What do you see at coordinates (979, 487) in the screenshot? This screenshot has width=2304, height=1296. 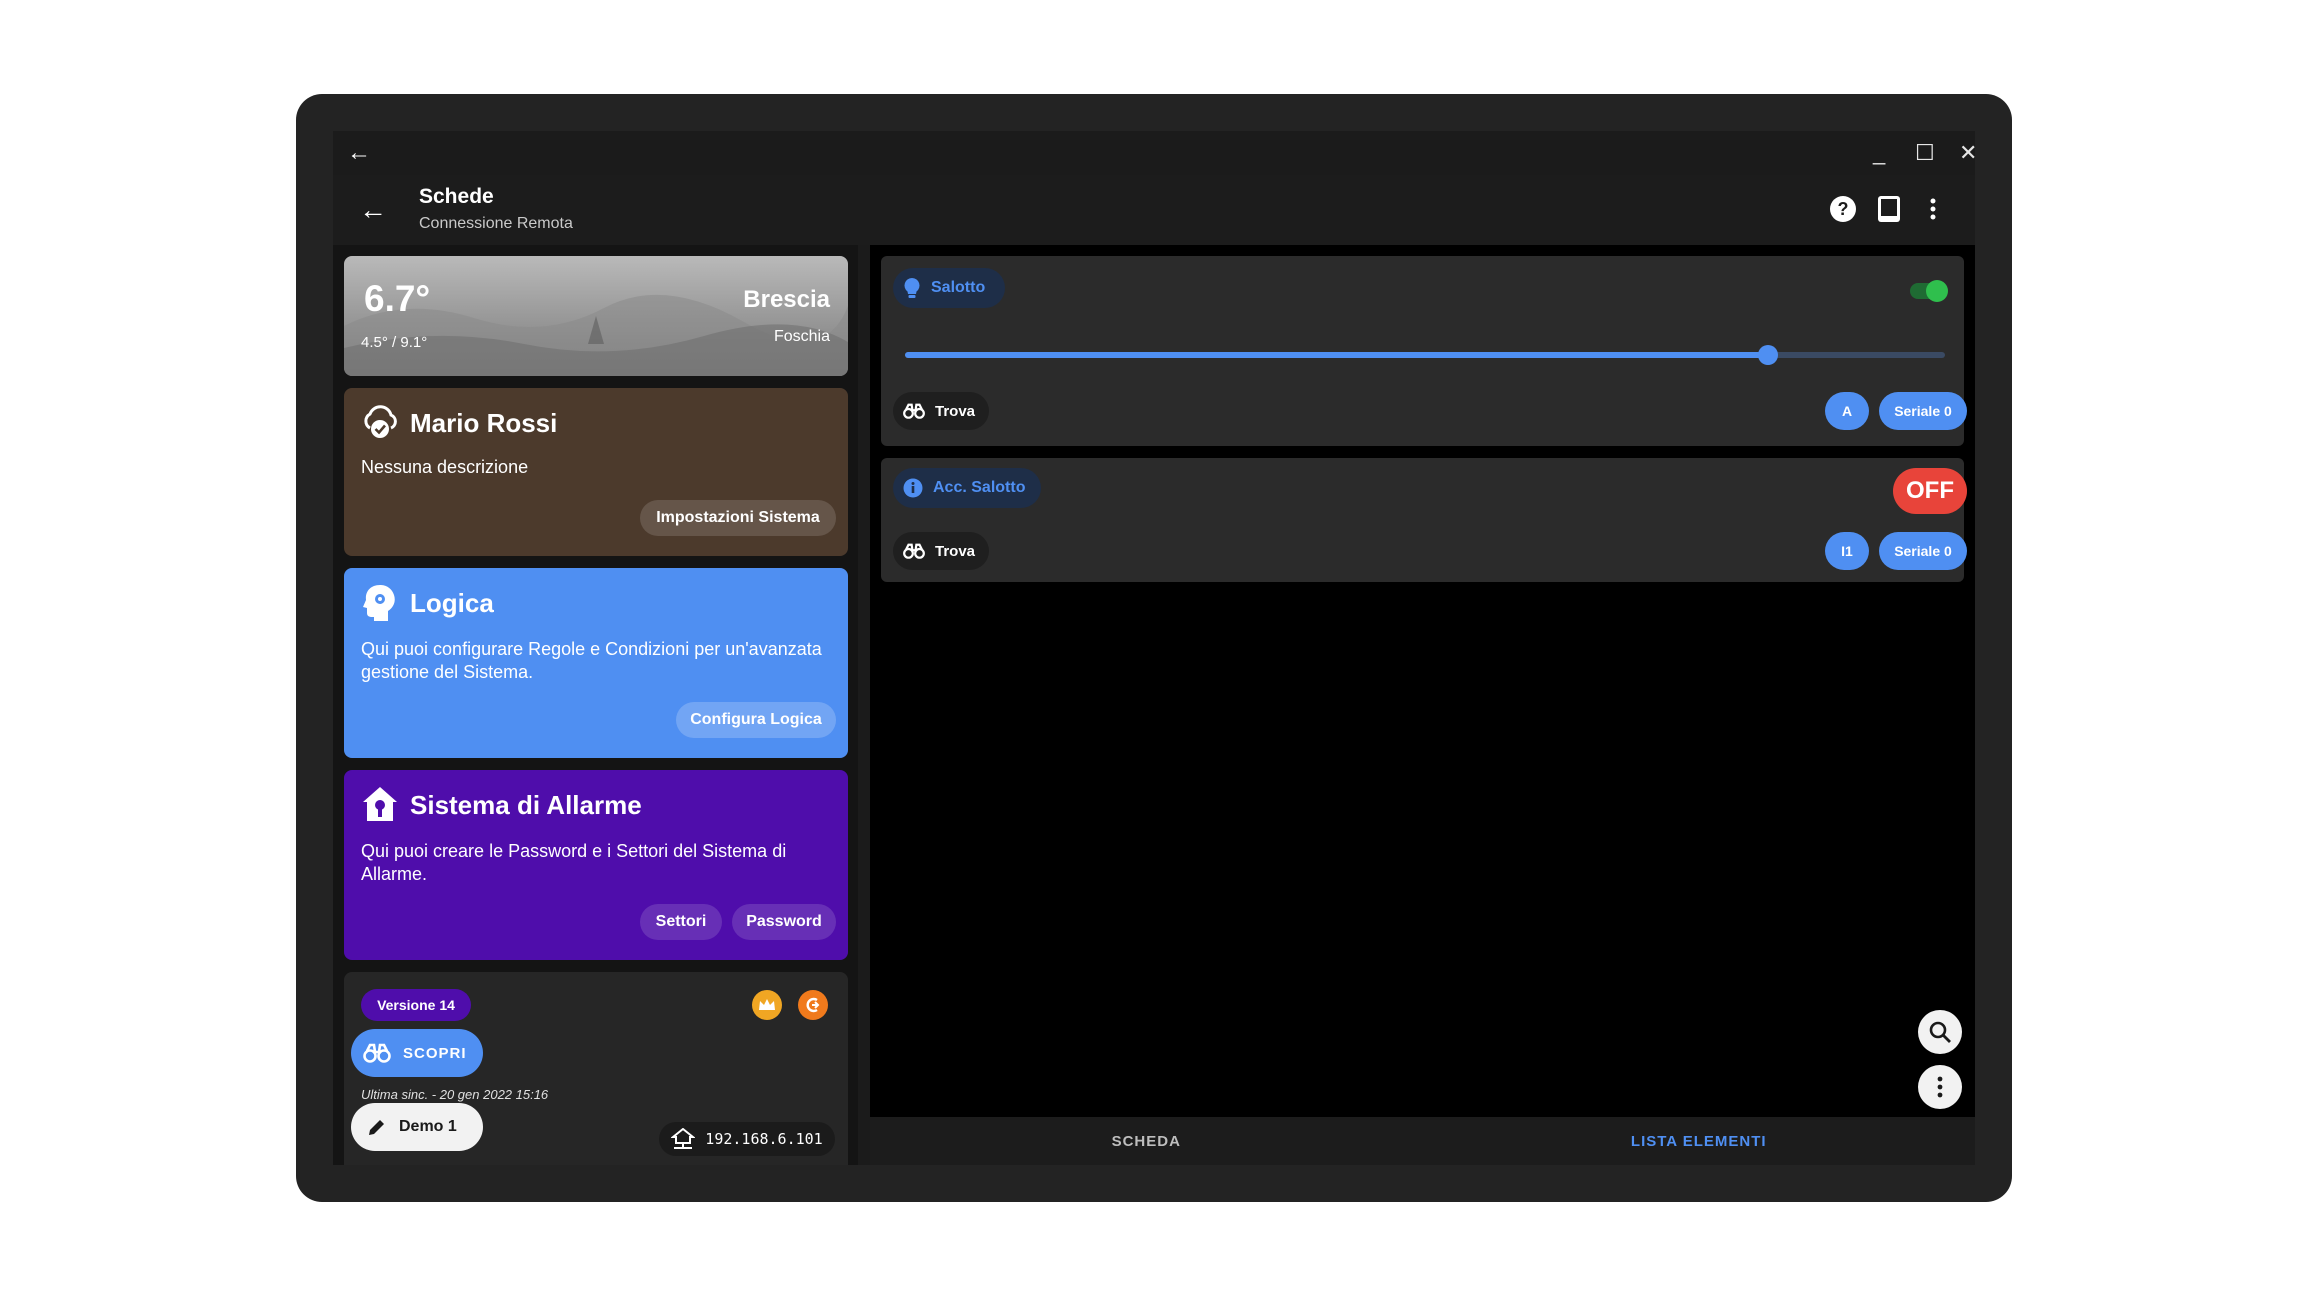 I see `element-name: Acc. Salotto` at bounding box center [979, 487].